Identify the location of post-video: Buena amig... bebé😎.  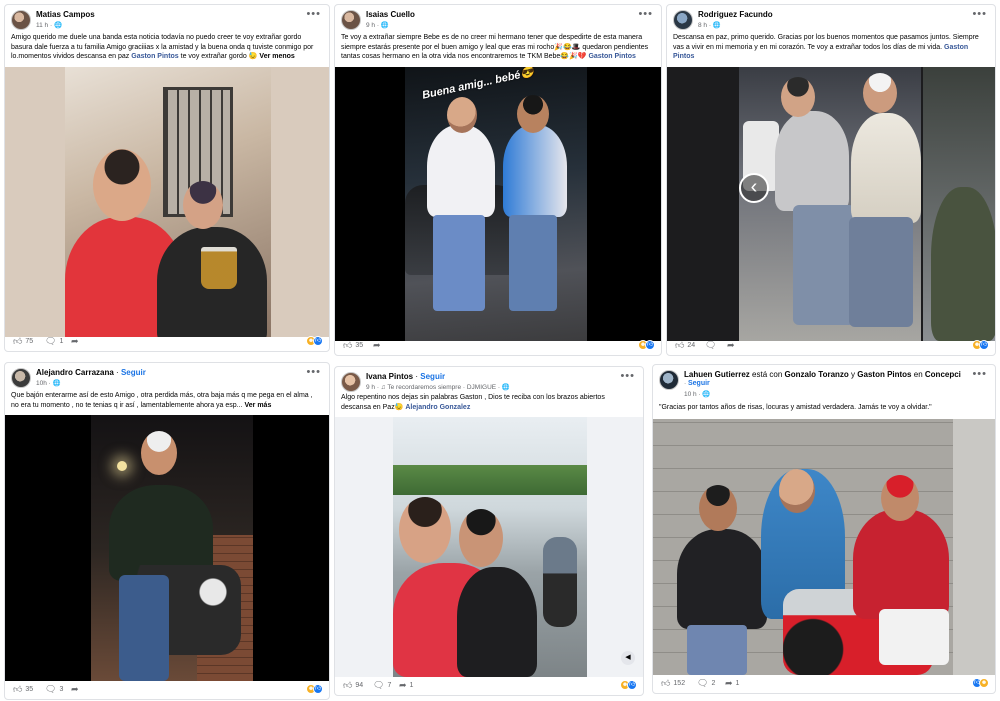
(498, 204).